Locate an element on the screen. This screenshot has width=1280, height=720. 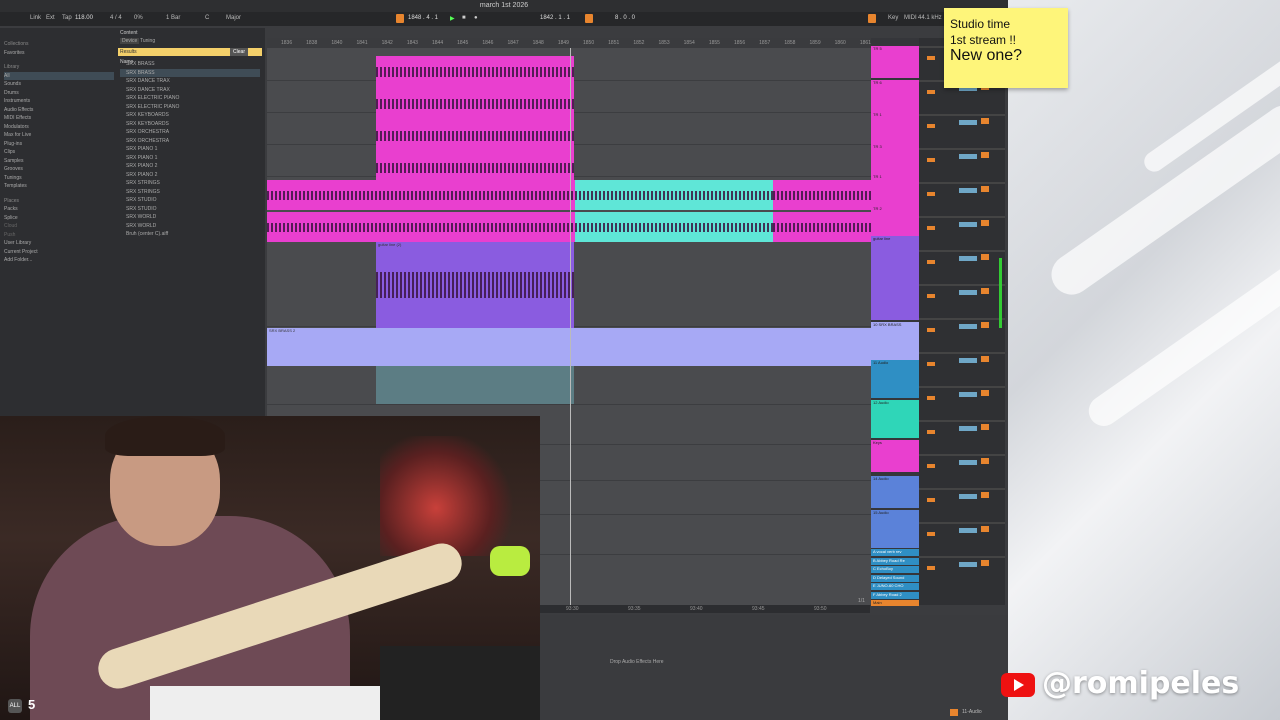
playhead is located at coordinates (570, 328).